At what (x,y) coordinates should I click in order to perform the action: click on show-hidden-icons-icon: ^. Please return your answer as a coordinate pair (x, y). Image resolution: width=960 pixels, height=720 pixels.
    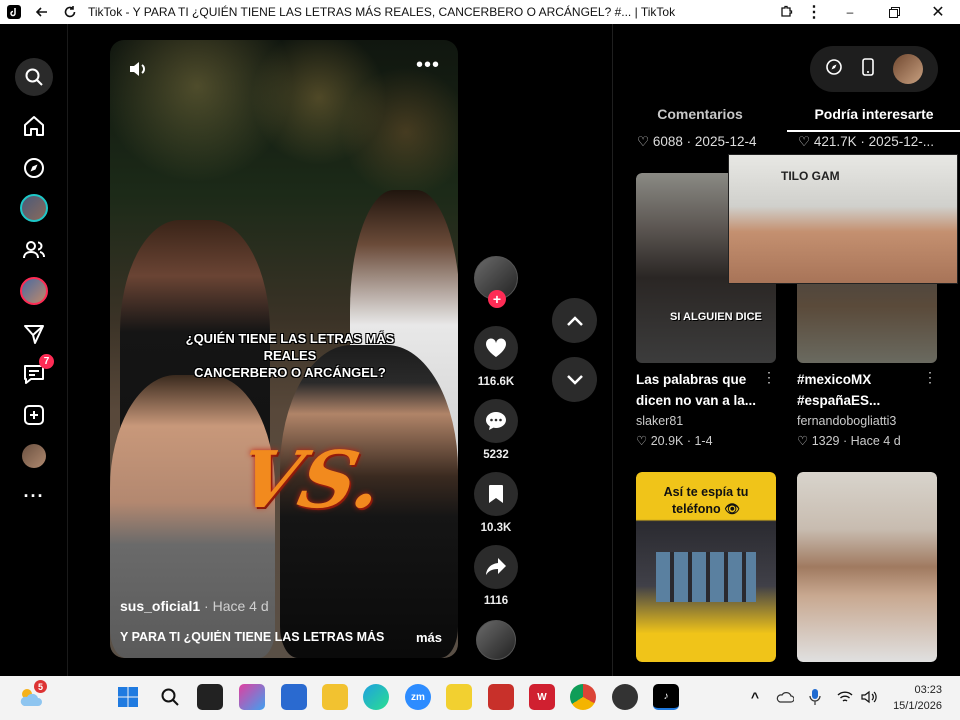
    Looking at the image, I should click on (755, 697).